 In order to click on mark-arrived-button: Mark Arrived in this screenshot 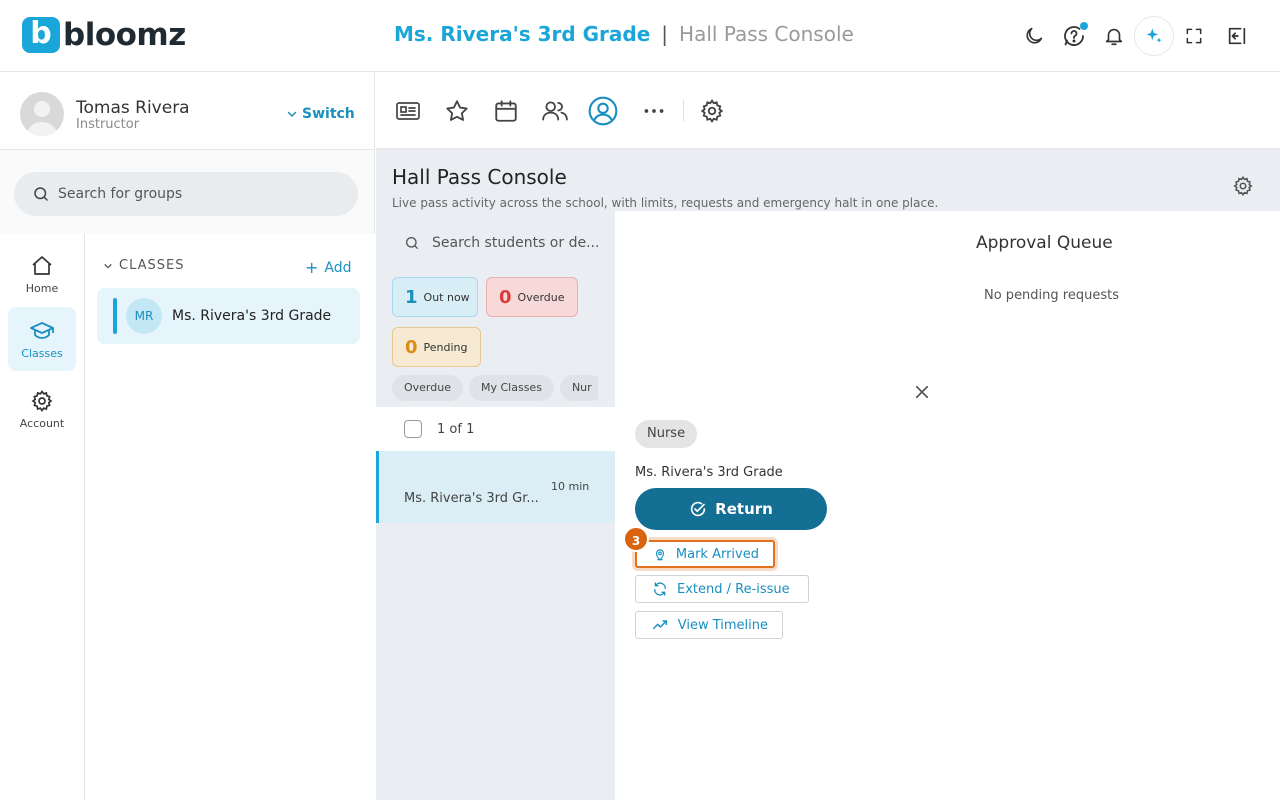, I will do `click(705, 554)`.